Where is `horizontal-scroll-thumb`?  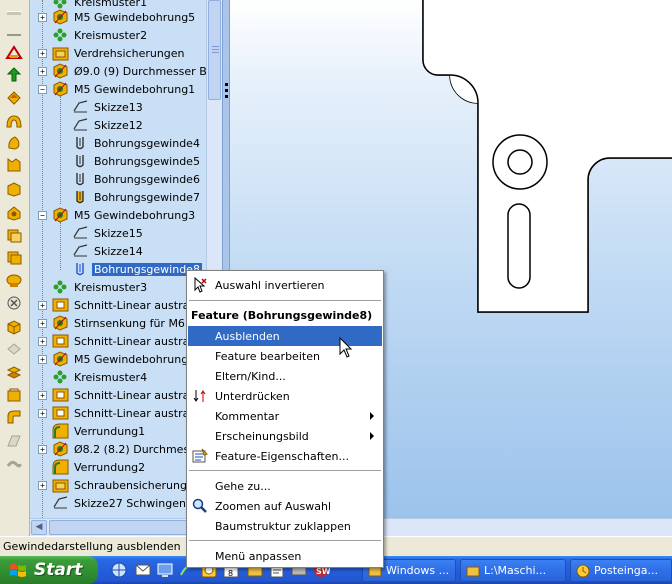 horizontal-scroll-thumb is located at coordinates (124, 527).